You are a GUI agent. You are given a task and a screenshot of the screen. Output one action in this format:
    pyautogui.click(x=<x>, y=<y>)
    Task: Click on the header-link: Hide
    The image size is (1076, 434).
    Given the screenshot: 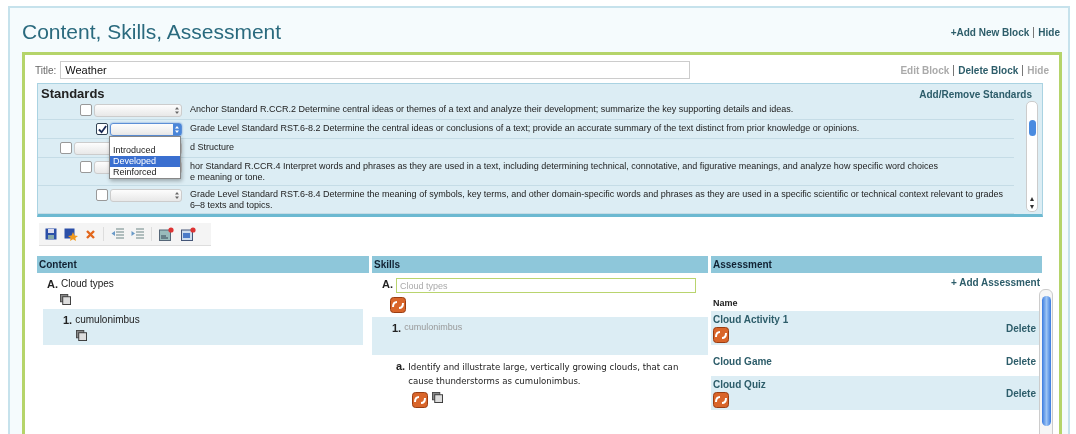 What is the action you would take?
    pyautogui.click(x=1046, y=32)
    